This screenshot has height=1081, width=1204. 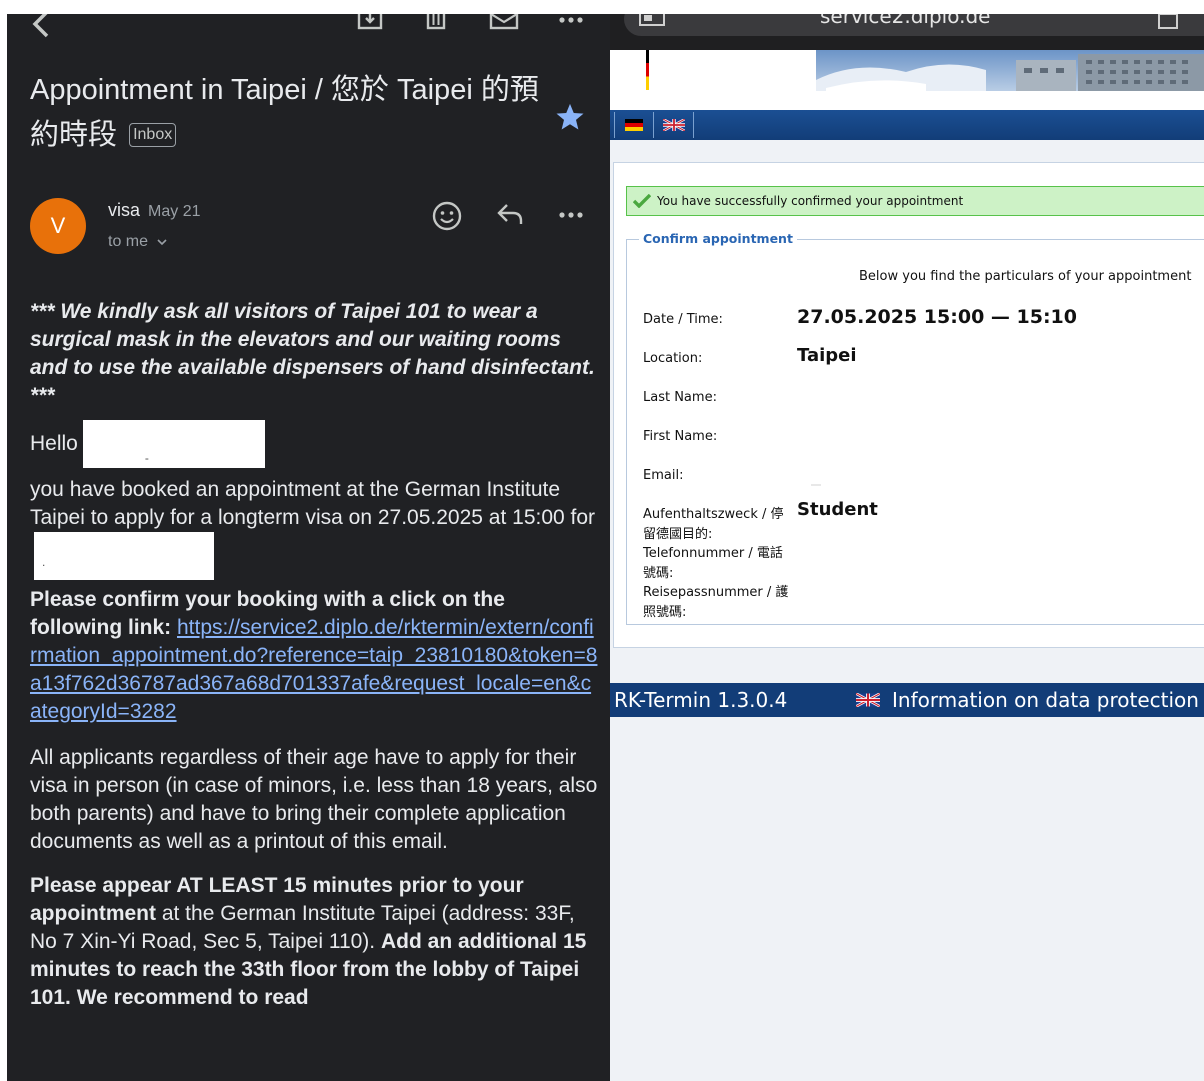 I want to click on email-value-redacted, so click(x=816, y=485).